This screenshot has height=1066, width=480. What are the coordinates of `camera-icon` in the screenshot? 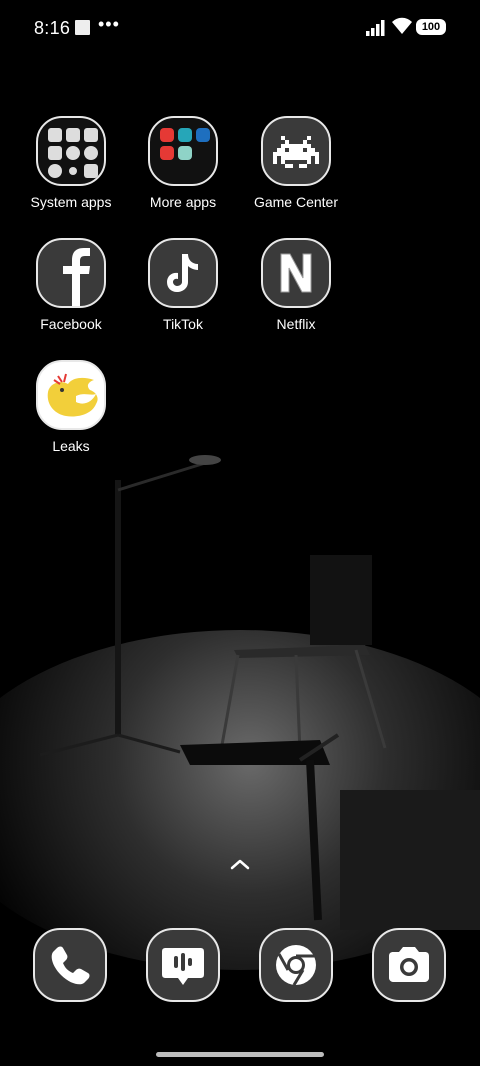 It's located at (409, 965).